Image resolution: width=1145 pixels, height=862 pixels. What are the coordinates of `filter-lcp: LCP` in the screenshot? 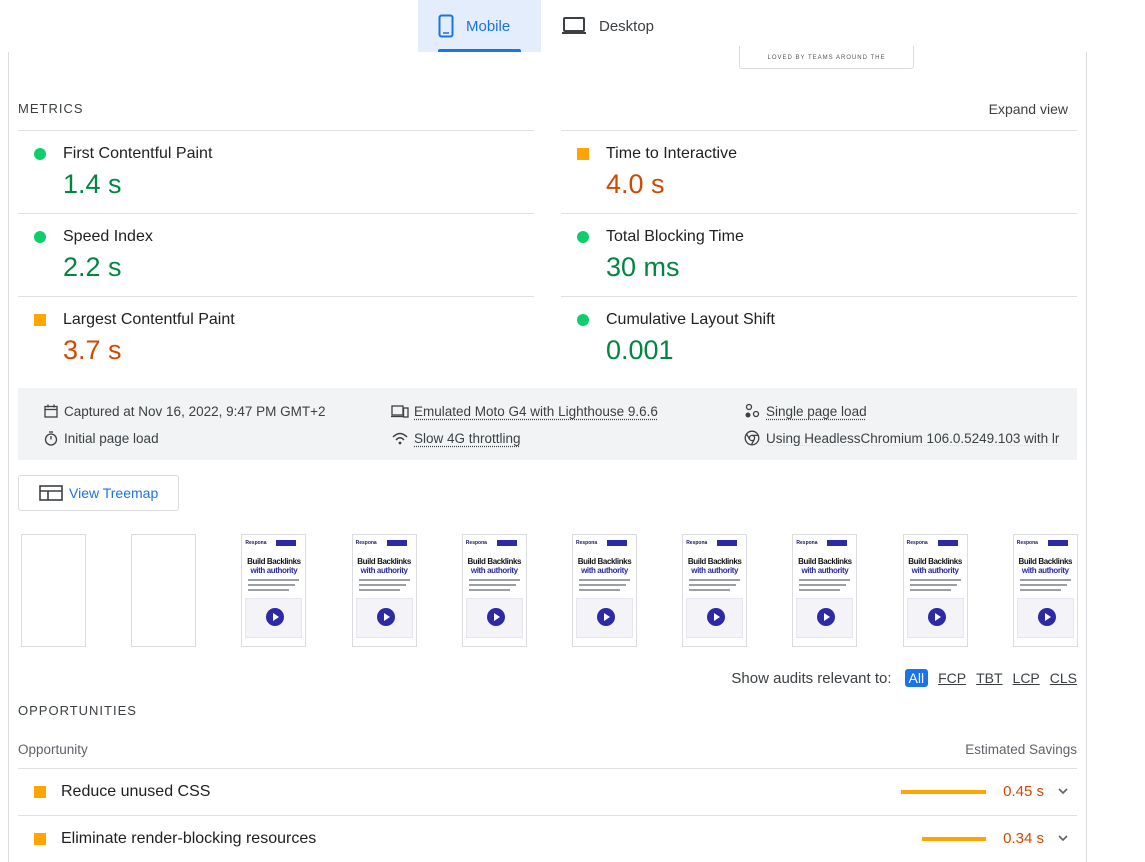 It's located at (1026, 678).